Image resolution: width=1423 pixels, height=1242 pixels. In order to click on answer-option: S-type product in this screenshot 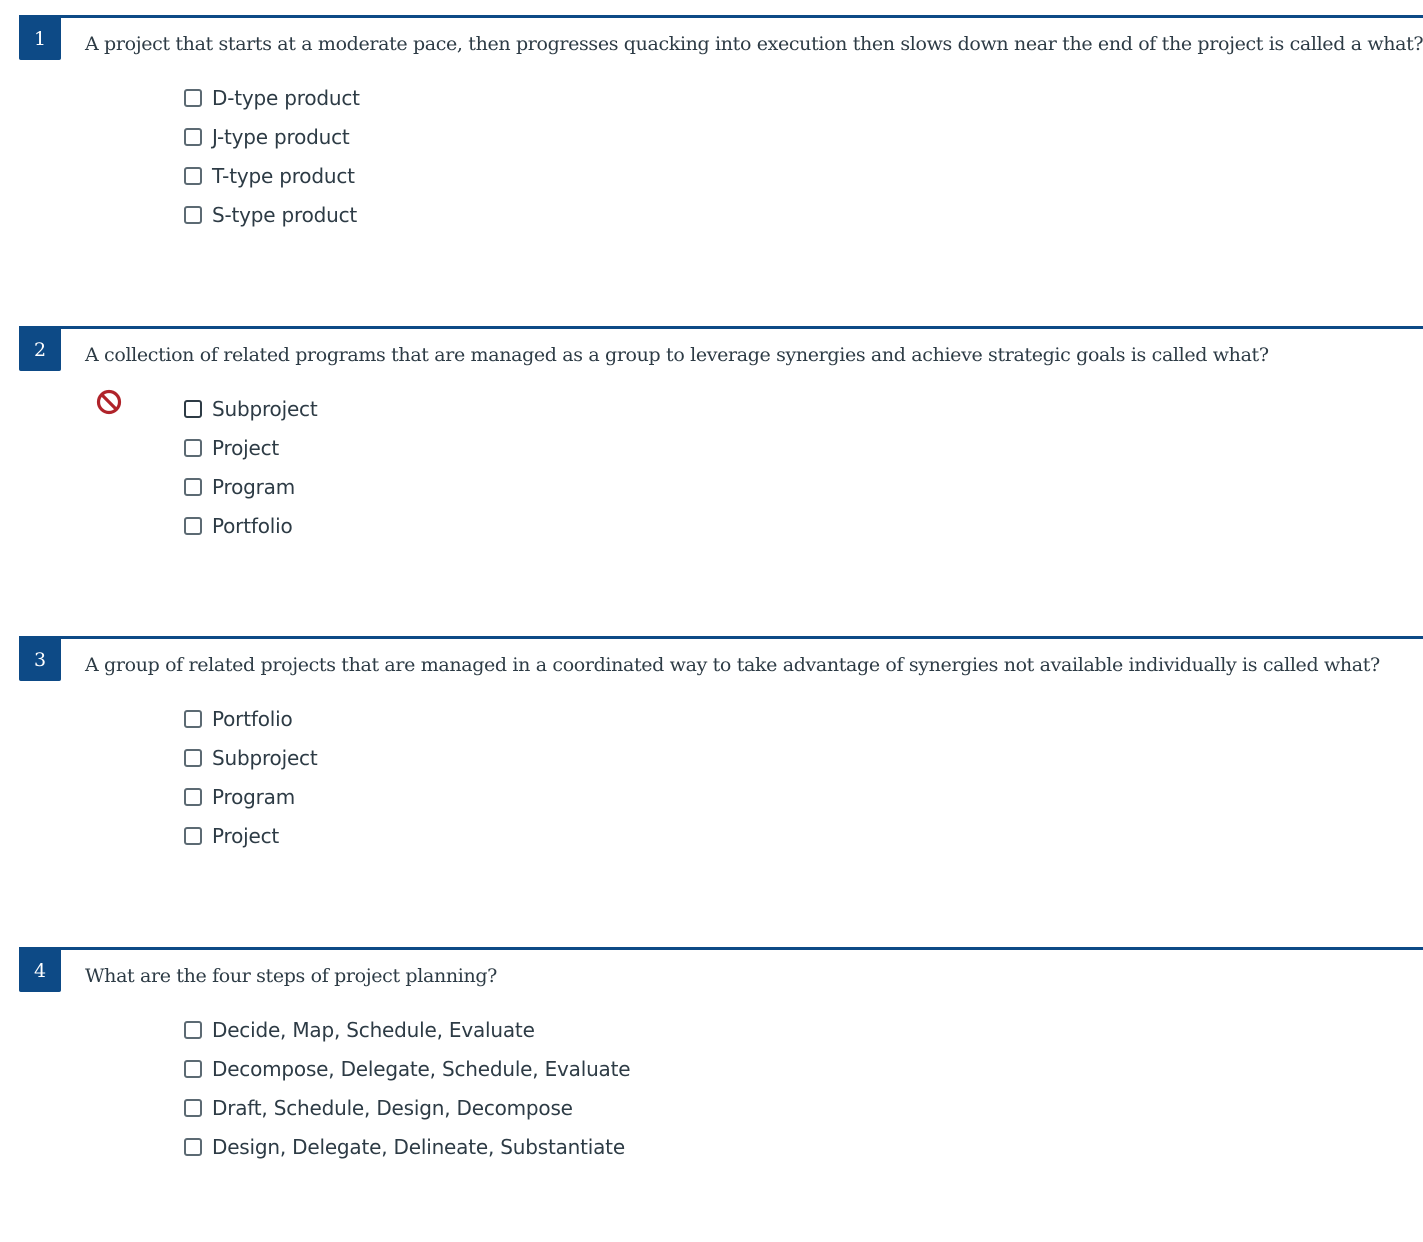, I will do `click(272, 214)`.